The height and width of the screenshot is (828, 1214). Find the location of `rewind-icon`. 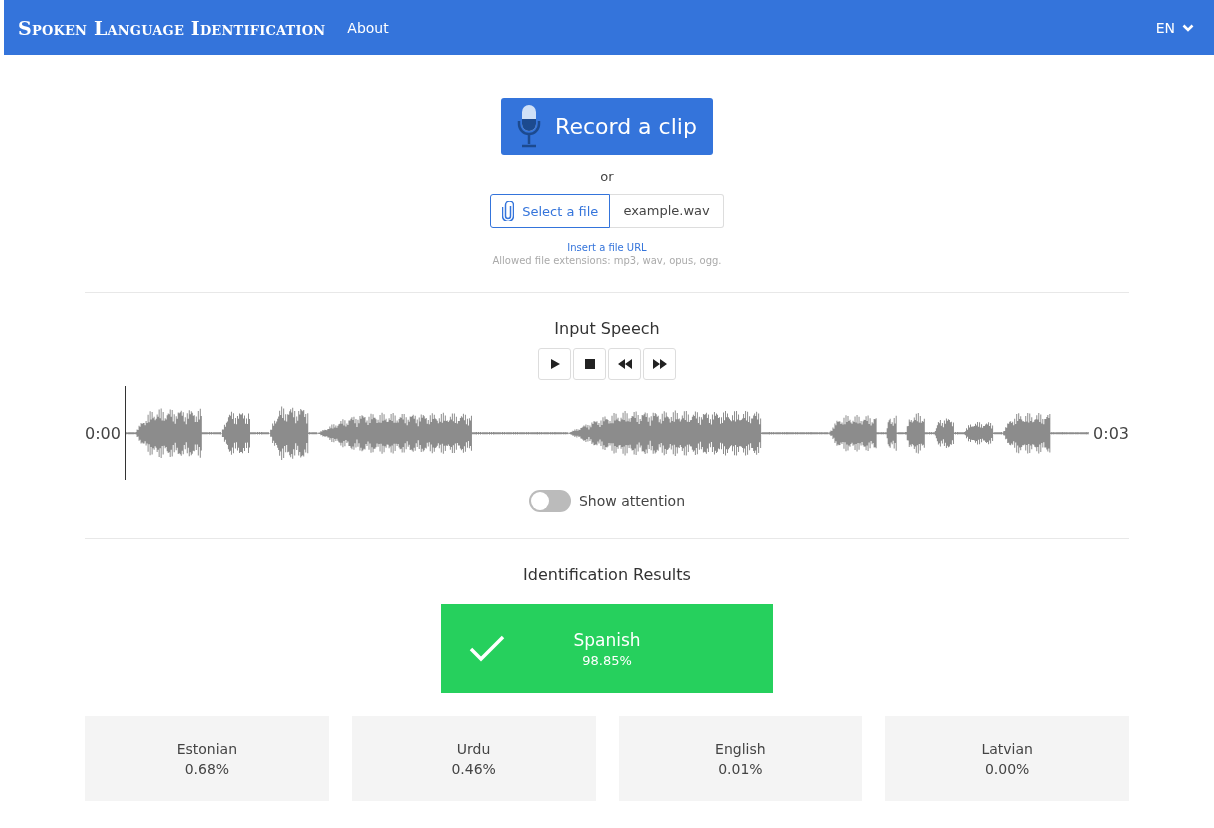

rewind-icon is located at coordinates (624, 364).